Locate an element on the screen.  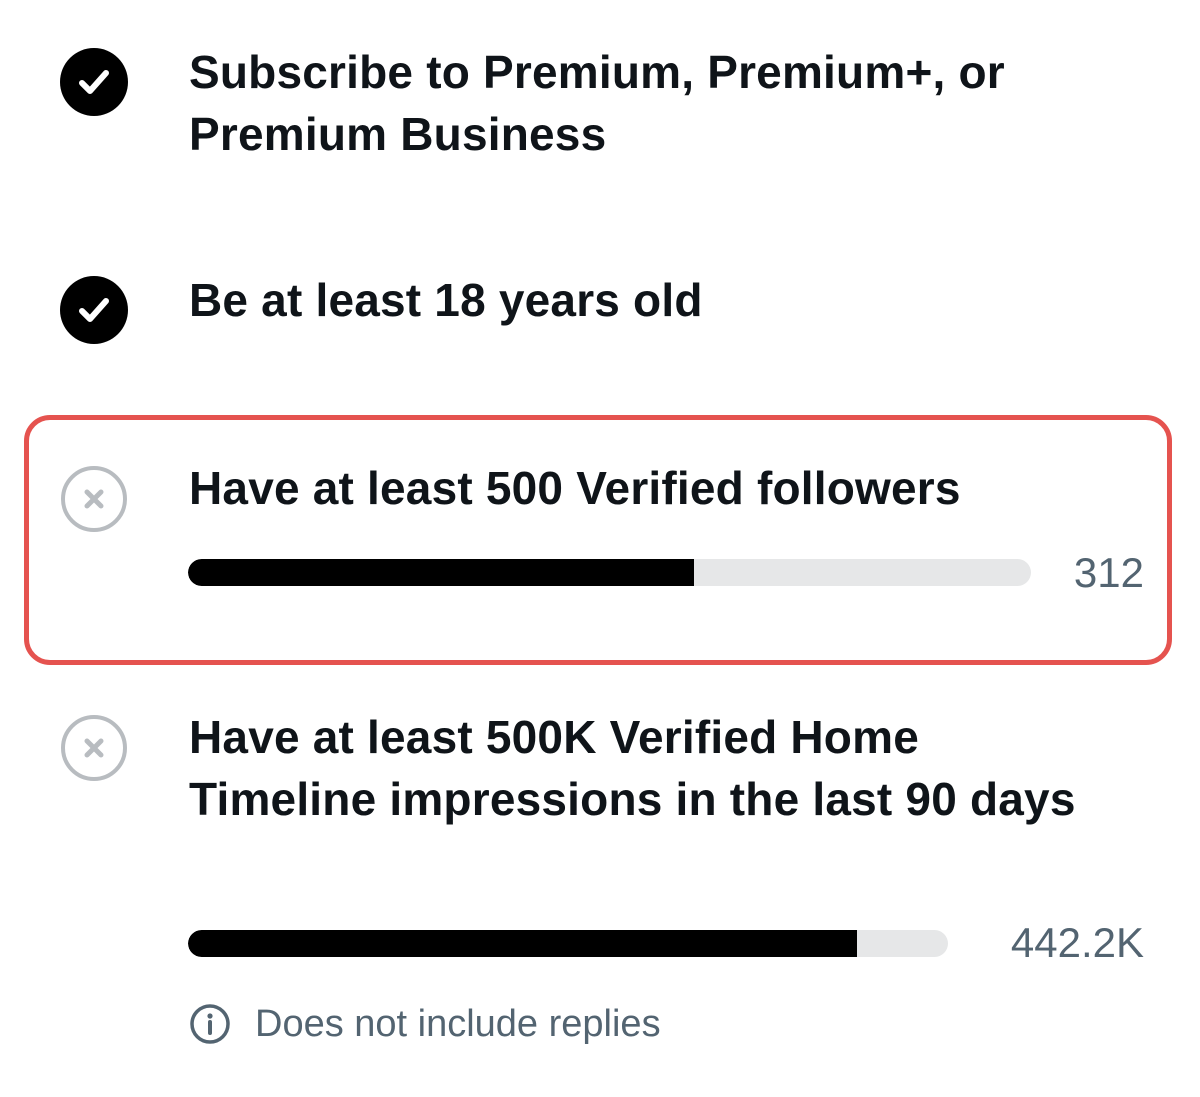
info-note-text: Does not include replies is located at coordinates (458, 1023).